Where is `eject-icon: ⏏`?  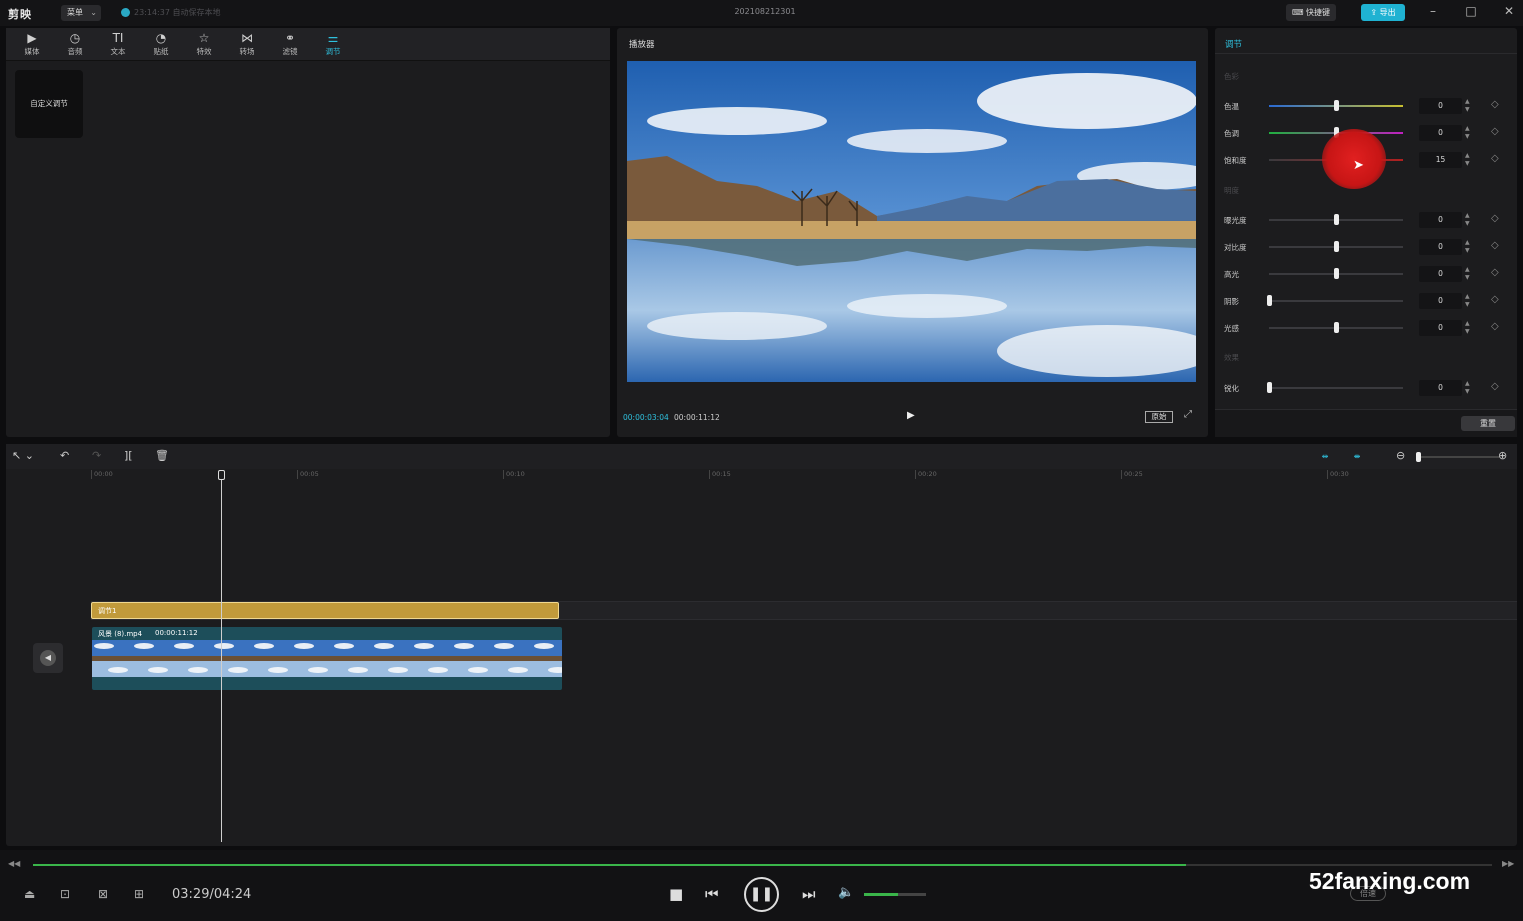 eject-icon: ⏏ is located at coordinates (29, 894).